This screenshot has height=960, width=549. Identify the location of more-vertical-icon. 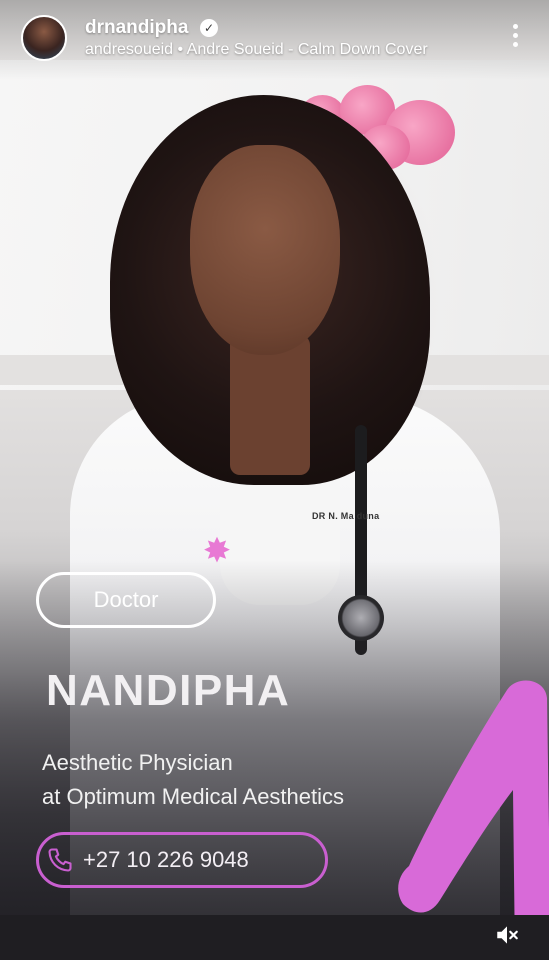
(515, 39).